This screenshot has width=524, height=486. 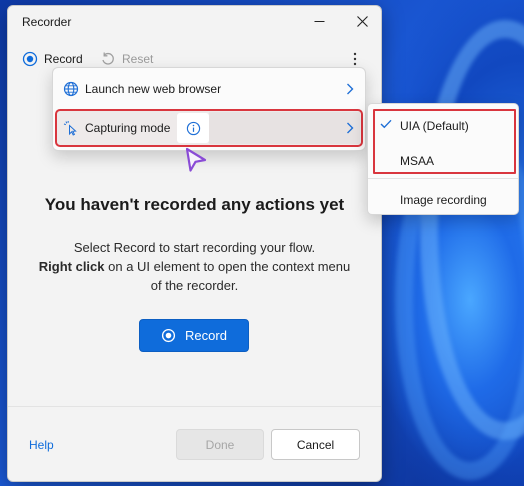 I want to click on checkmark-icon, so click(x=386, y=125).